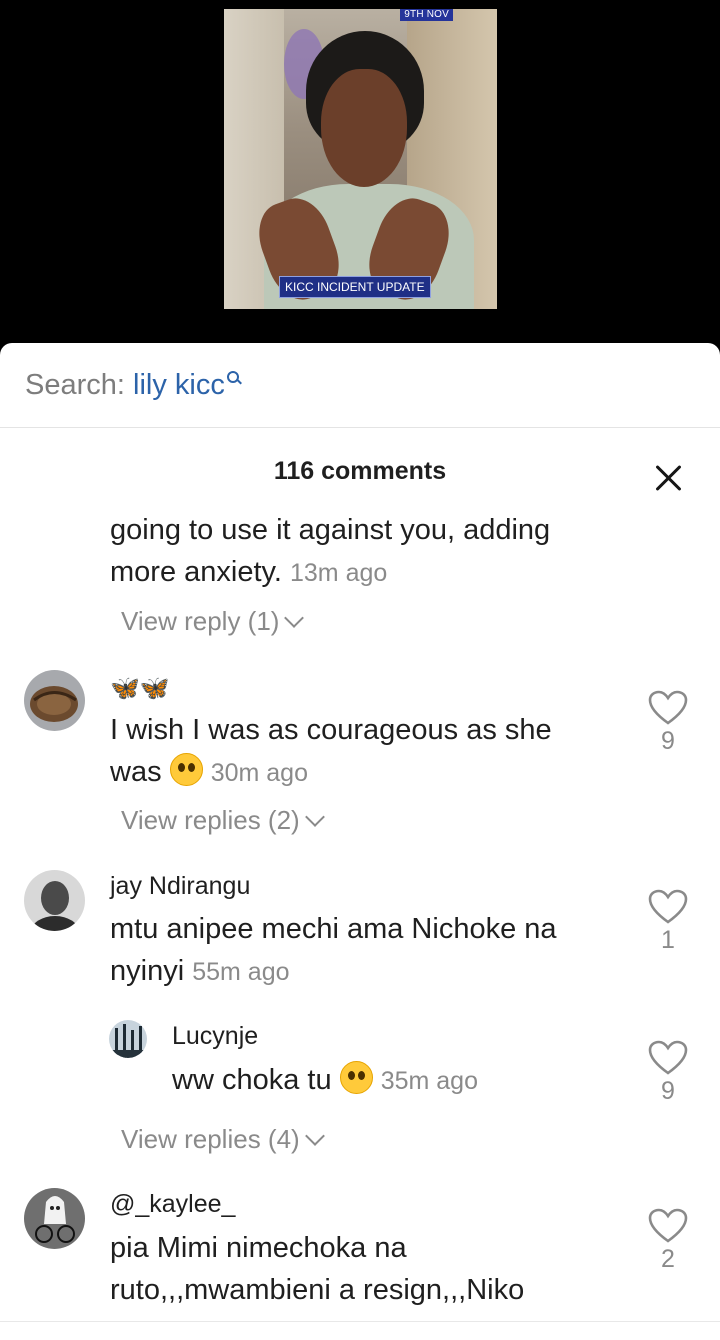  What do you see at coordinates (668, 940) in the screenshot?
I see `like-count: 1` at bounding box center [668, 940].